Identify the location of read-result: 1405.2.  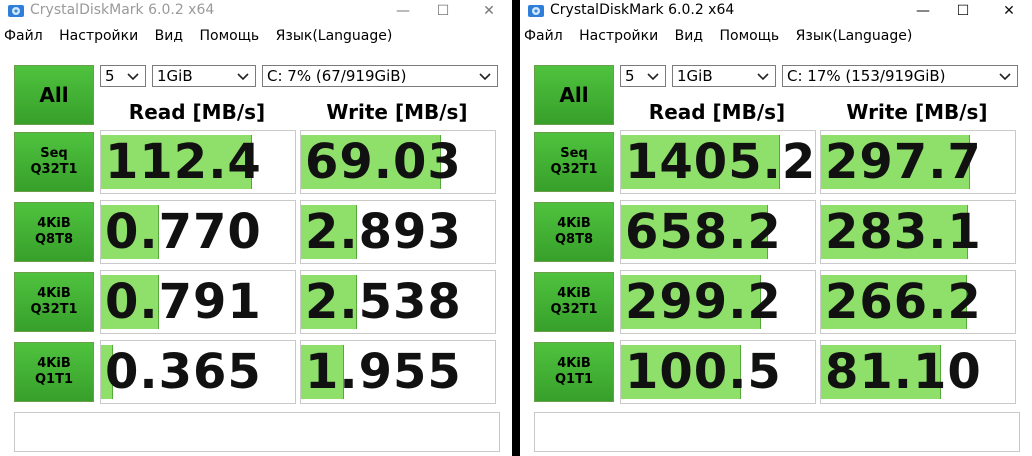
(718, 162).